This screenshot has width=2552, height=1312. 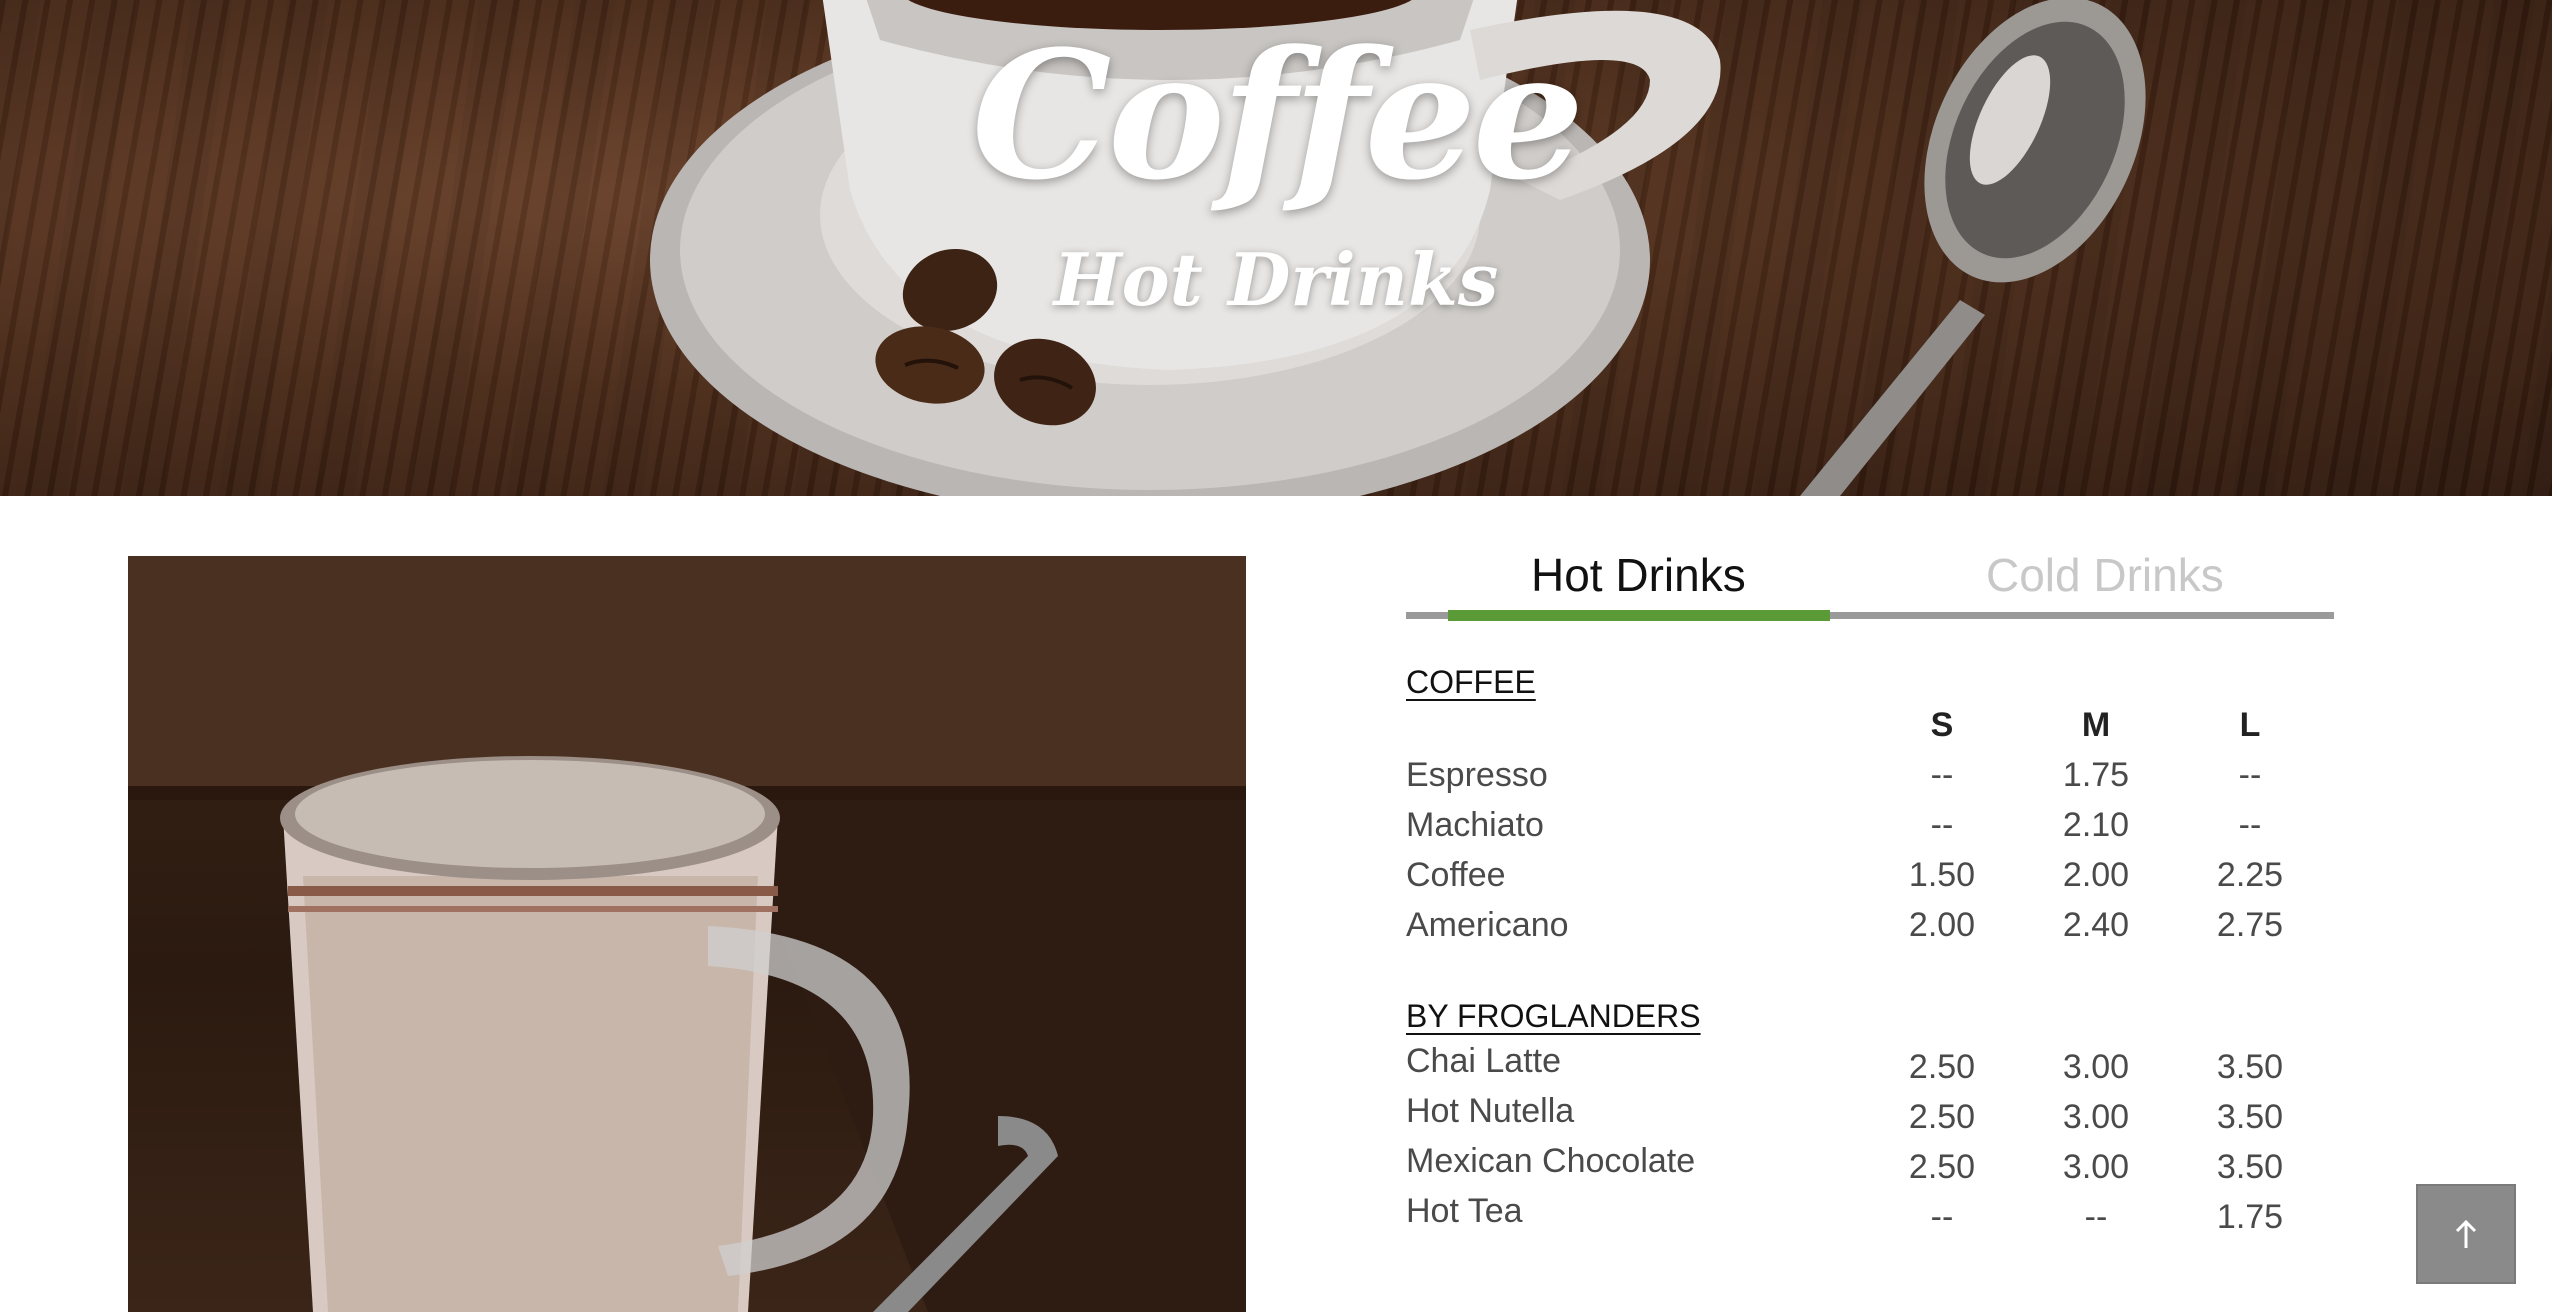 I want to click on item-name-mexican-chocolate: Mexican Chocolate, so click(x=1551, y=1161).